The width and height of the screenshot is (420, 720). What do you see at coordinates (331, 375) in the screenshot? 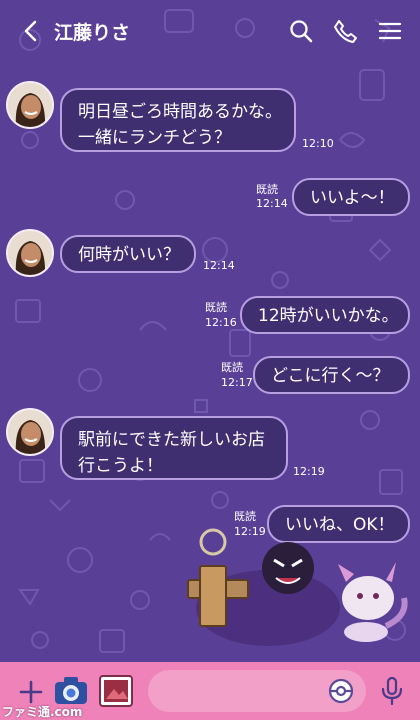
I see `message-bubble-outgoing: どこに行く～？` at bounding box center [331, 375].